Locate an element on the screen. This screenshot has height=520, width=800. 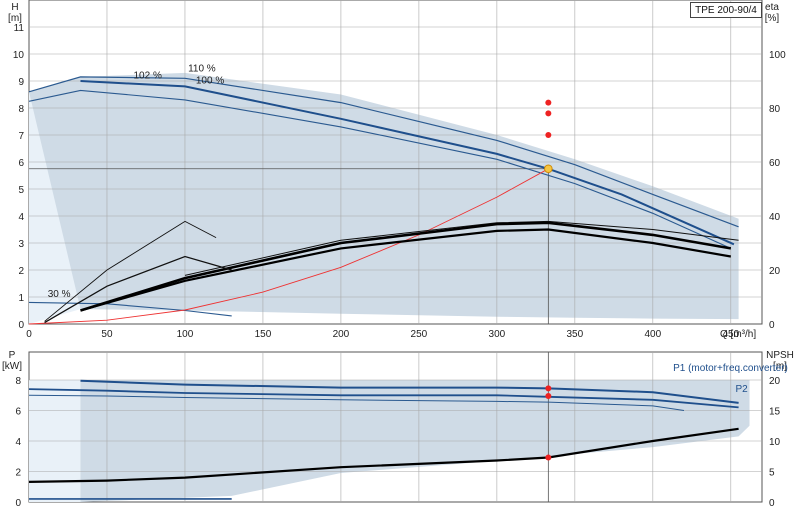
y-right-axis-unit: [%] is located at coordinates (772, 18).